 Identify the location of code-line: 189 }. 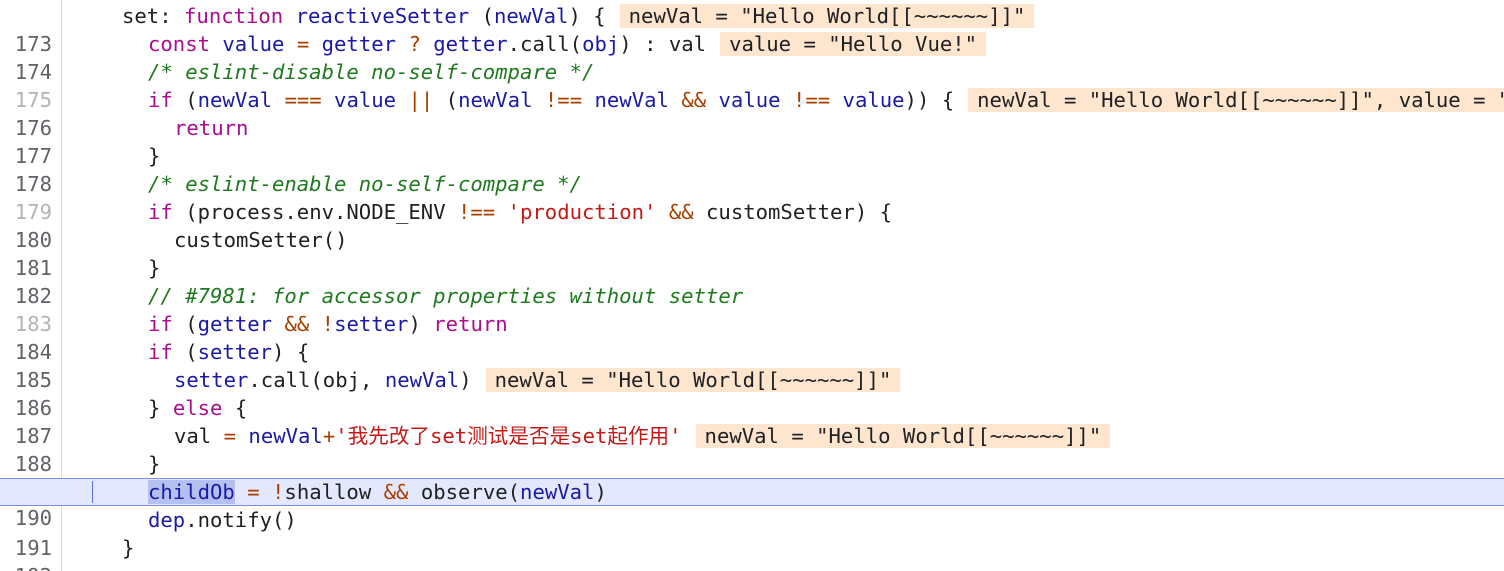
(752, 477).